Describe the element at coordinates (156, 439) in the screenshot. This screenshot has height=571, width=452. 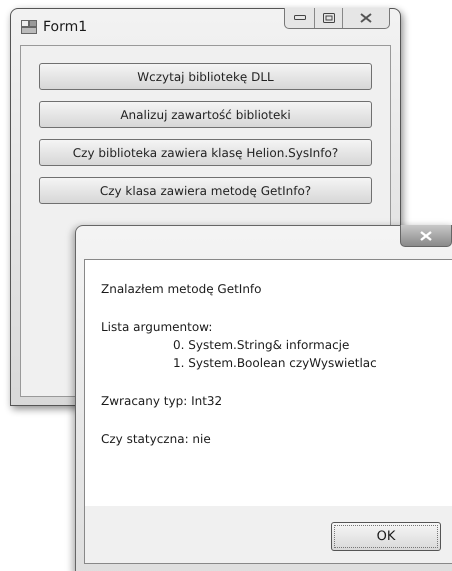
I see `message-text: Czy statyczna: nie` at that location.